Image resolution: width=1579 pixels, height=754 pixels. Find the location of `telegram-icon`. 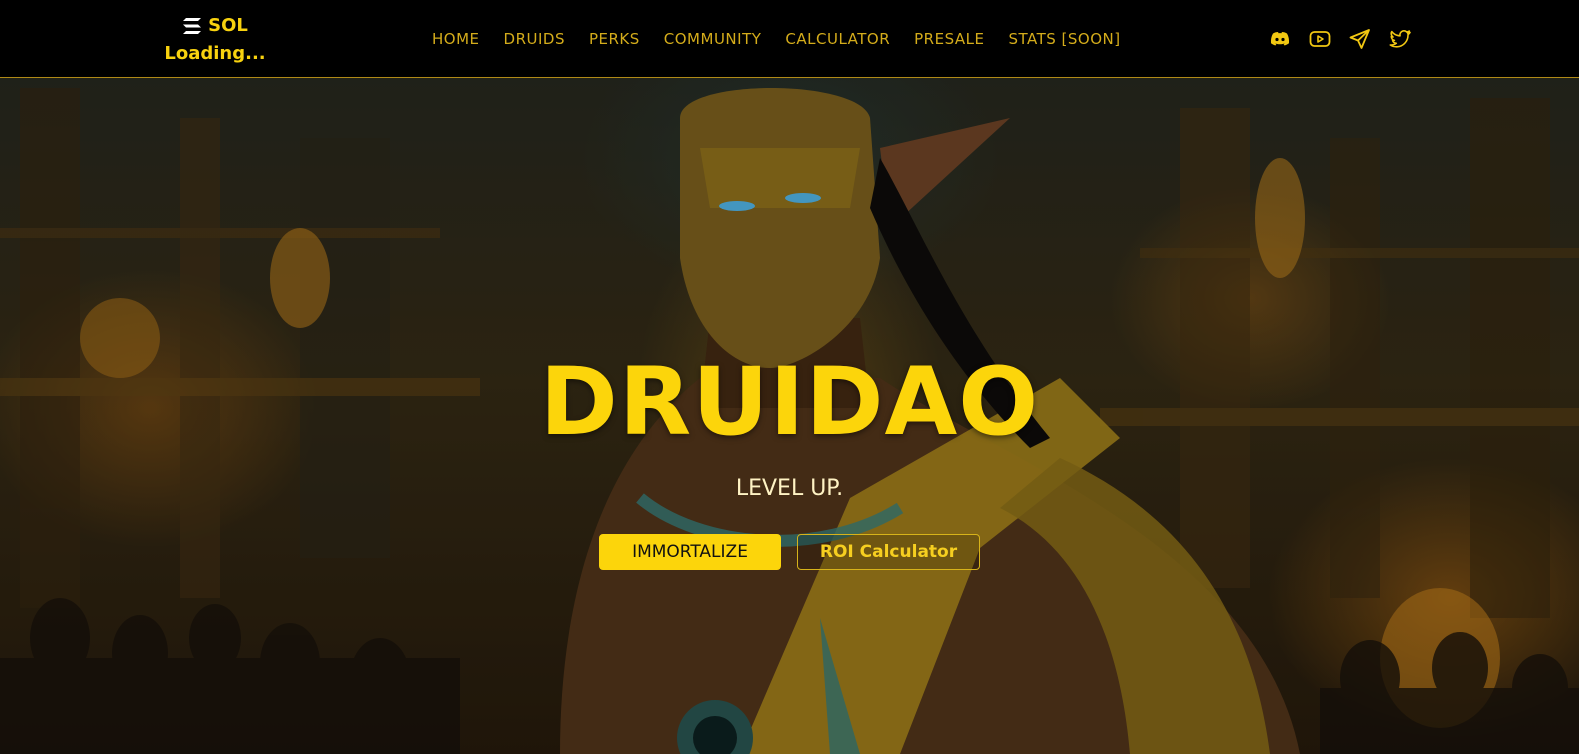

telegram-icon is located at coordinates (1360, 39).